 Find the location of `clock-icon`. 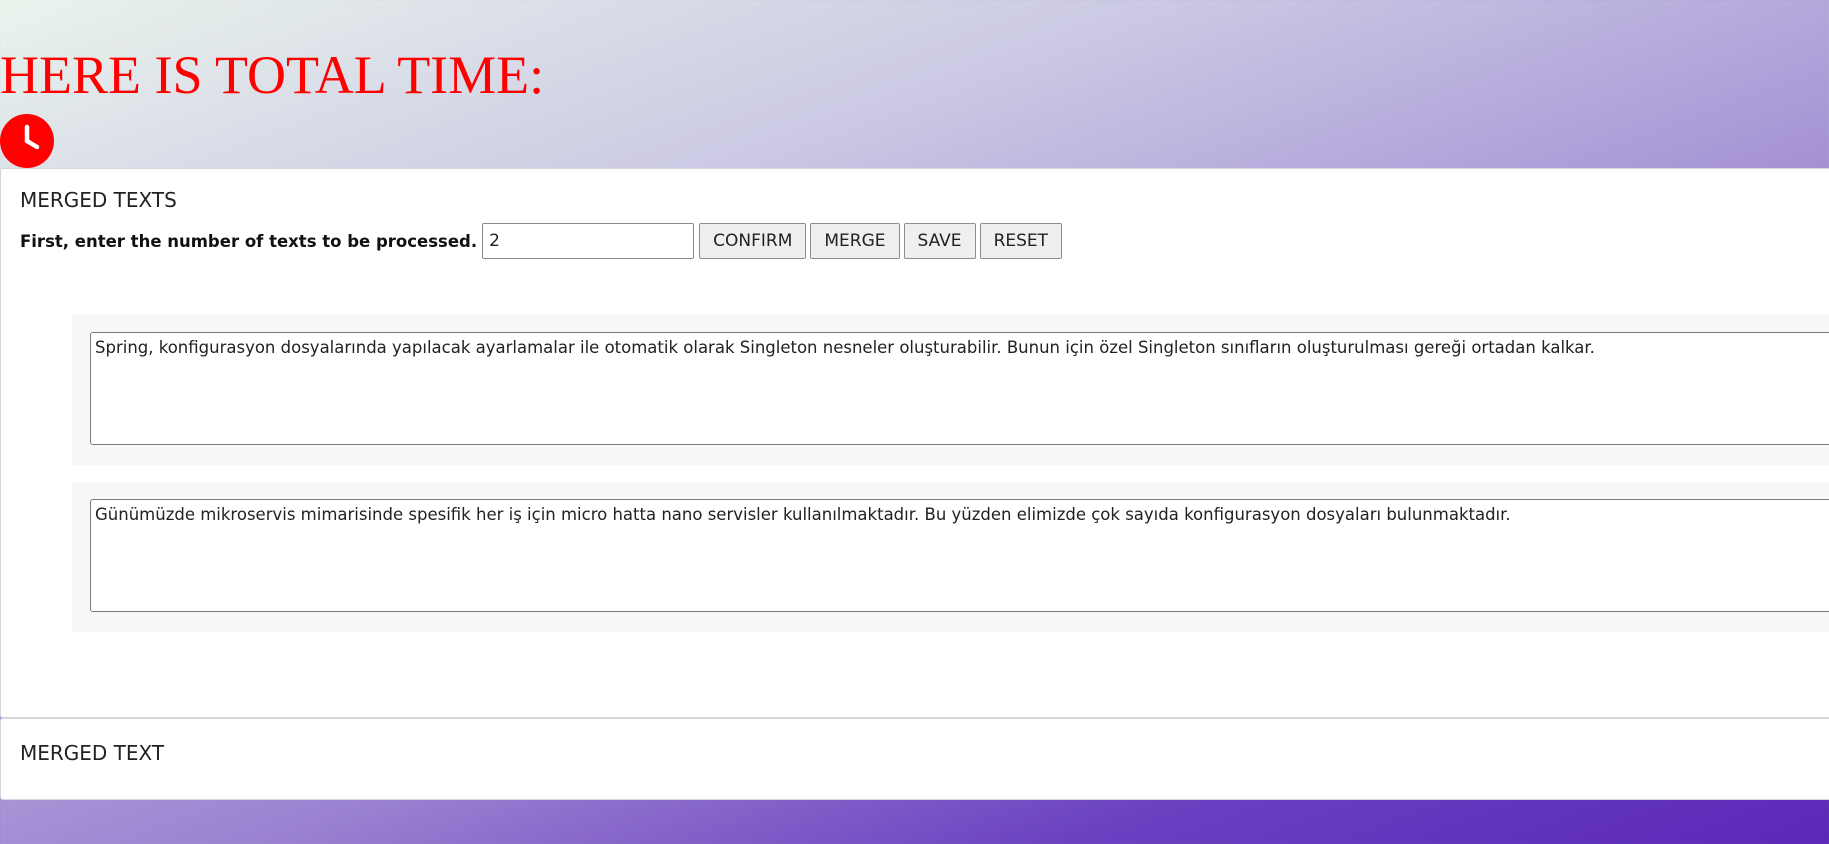

clock-icon is located at coordinates (27, 141).